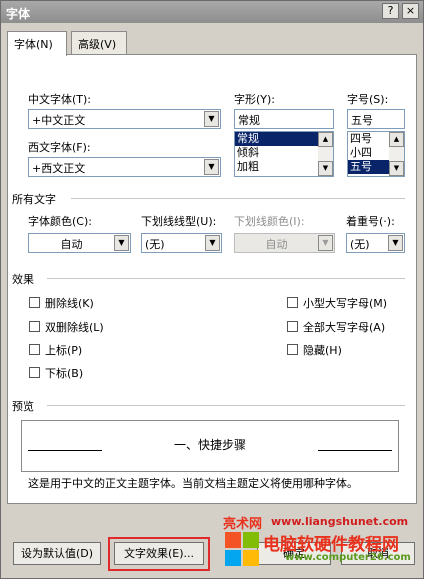 Image resolution: width=424 pixels, height=579 pixels. Describe the element at coordinates (59, 147) in the screenshot. I see `latin-font-label: 西文字体(F):` at that location.